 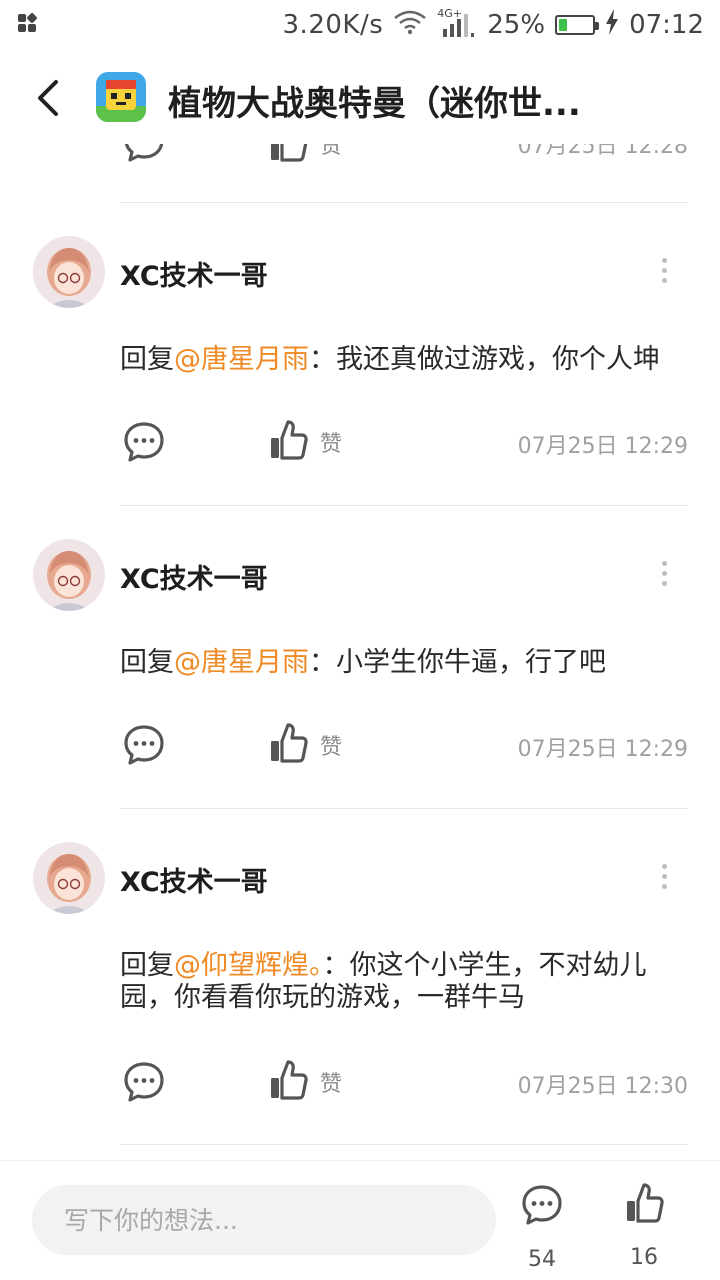 I want to click on comment-text: 回复@唐星月雨：小学生你牛逼，行了吧, so click(x=404, y=663).